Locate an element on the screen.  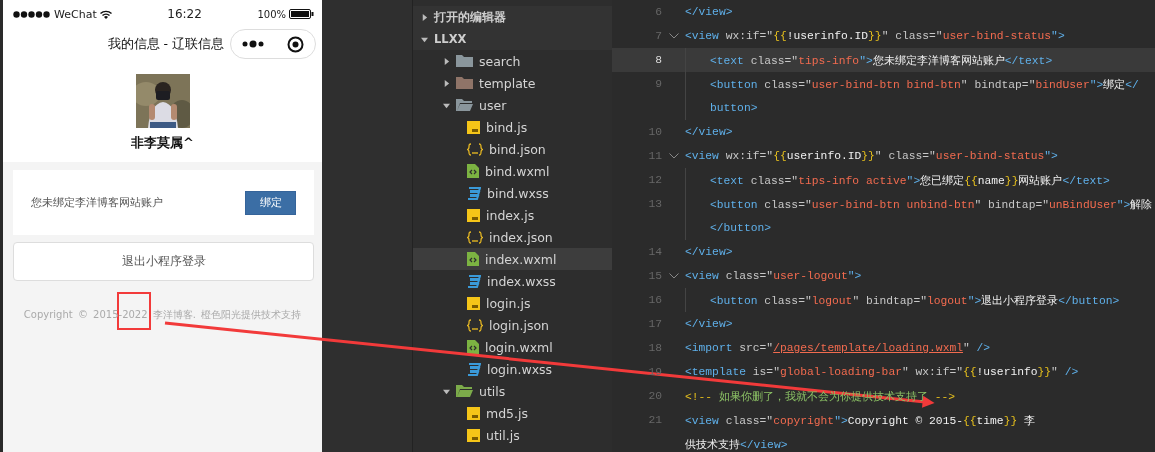
line-number: 10 is located at coordinates (654, 132).